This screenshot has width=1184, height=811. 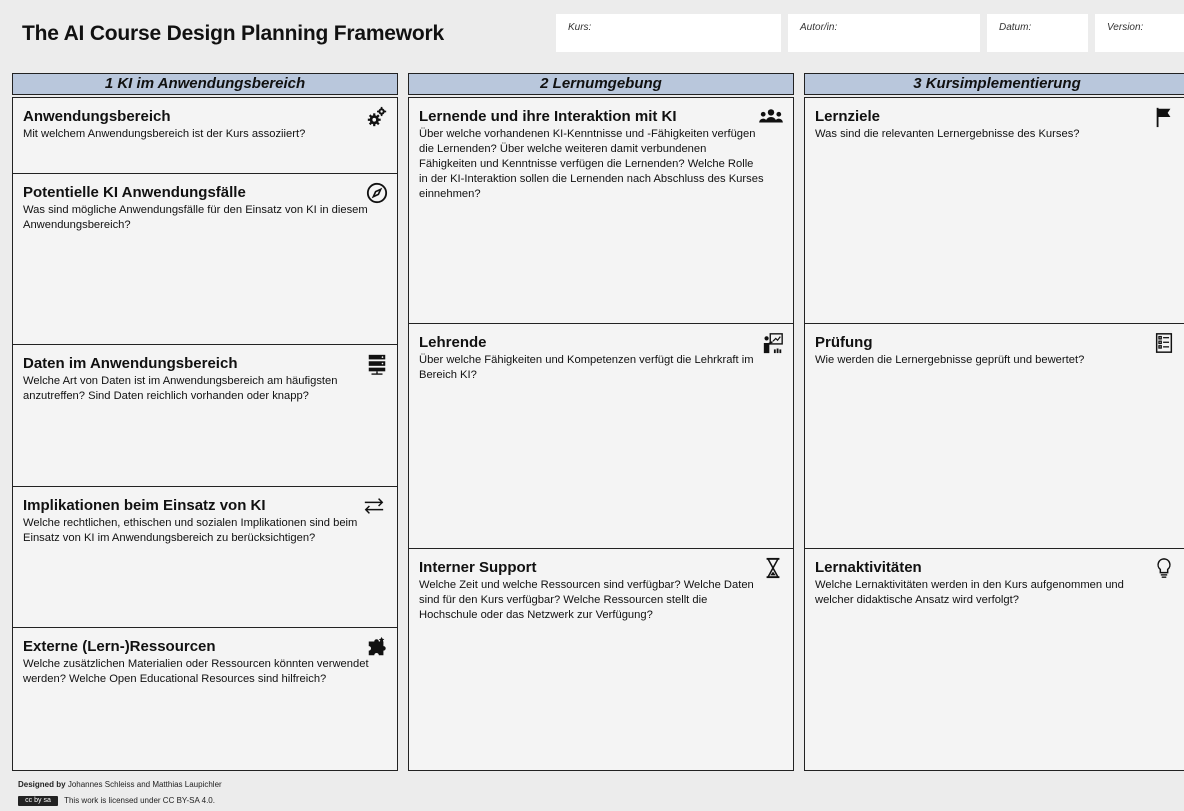 I want to click on cell-title: Daten im Anwendungsbereich, so click(x=130, y=363).